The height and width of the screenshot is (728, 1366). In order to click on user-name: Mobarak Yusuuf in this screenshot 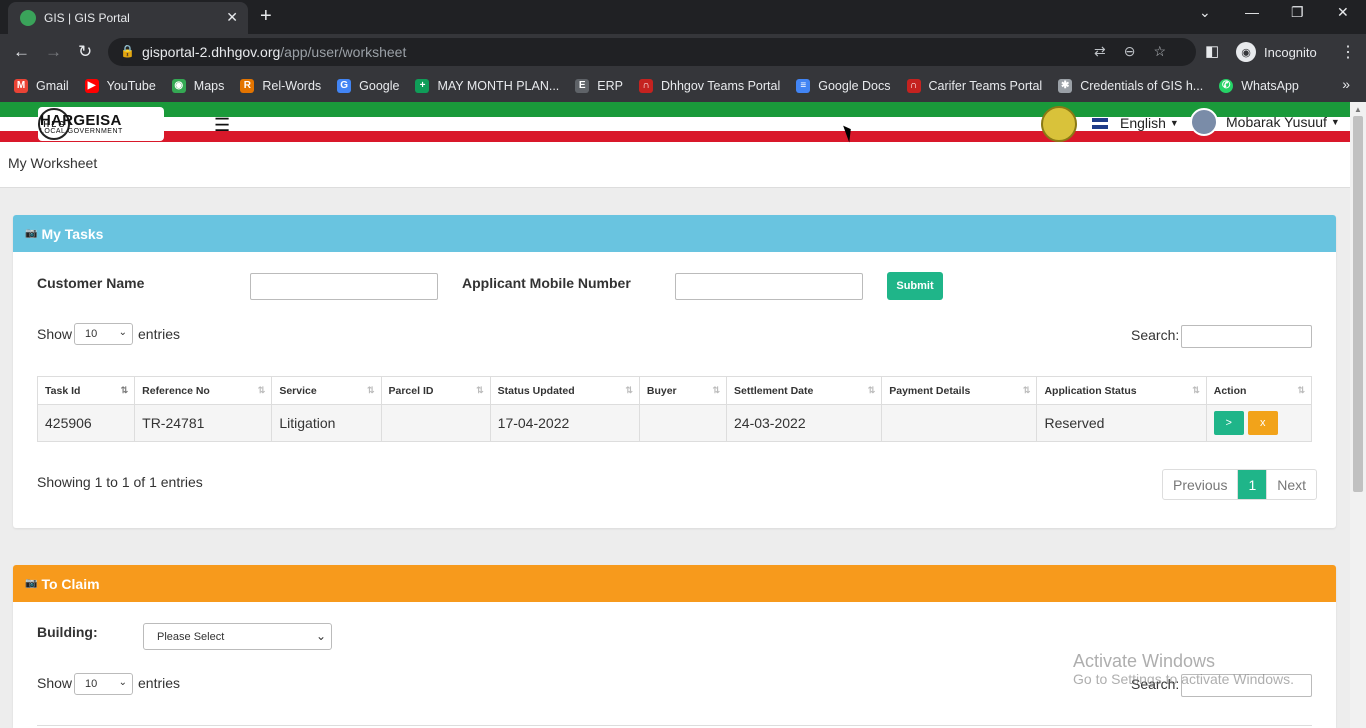, I will do `click(1276, 122)`.